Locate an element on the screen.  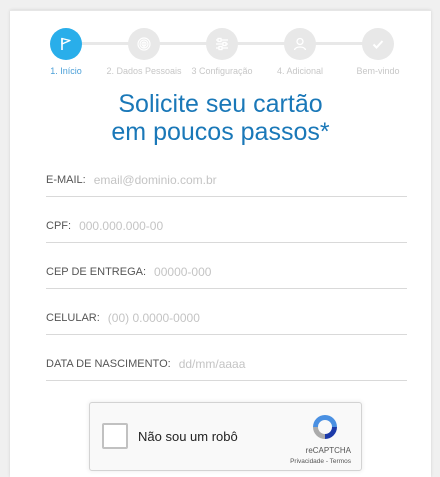
title-line-1: Solicite seu cartão is located at coordinates (220, 104).